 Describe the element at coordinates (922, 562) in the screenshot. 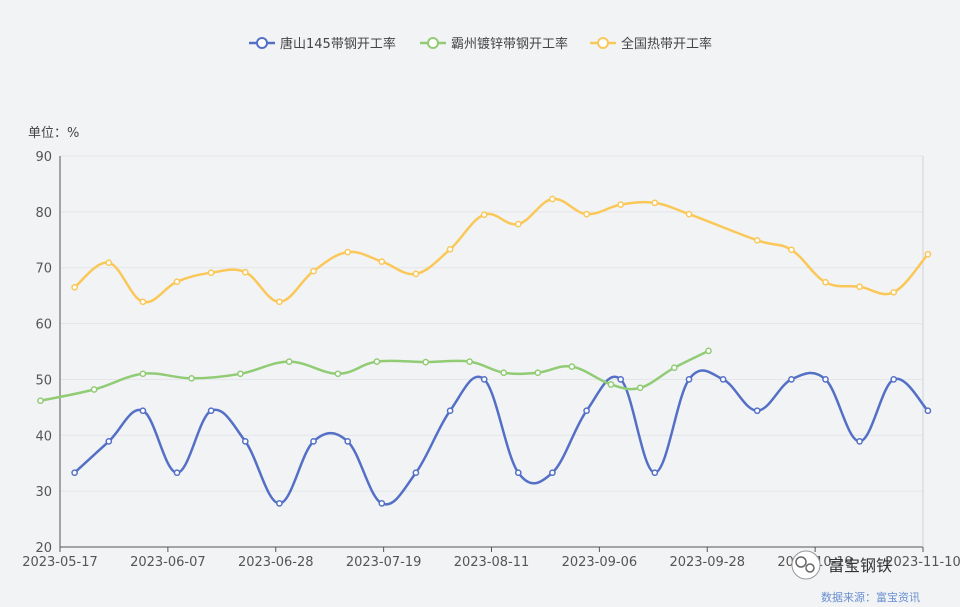

I see `x-tick-label: 2023-11-10` at that location.